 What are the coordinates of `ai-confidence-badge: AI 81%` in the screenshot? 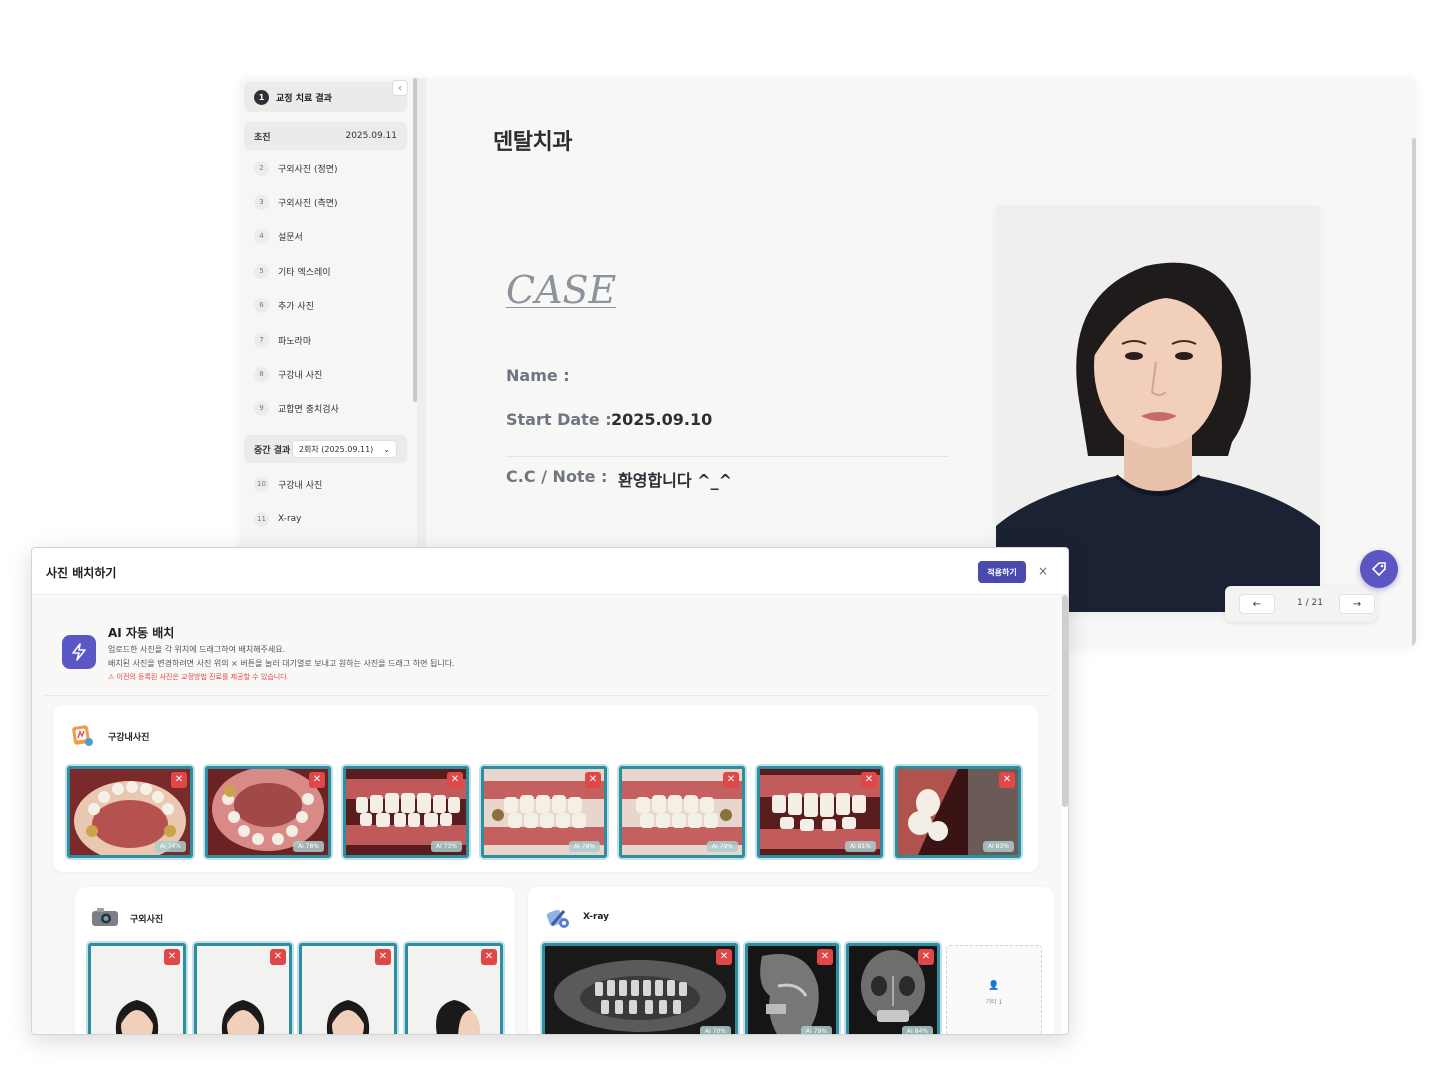 It's located at (860, 846).